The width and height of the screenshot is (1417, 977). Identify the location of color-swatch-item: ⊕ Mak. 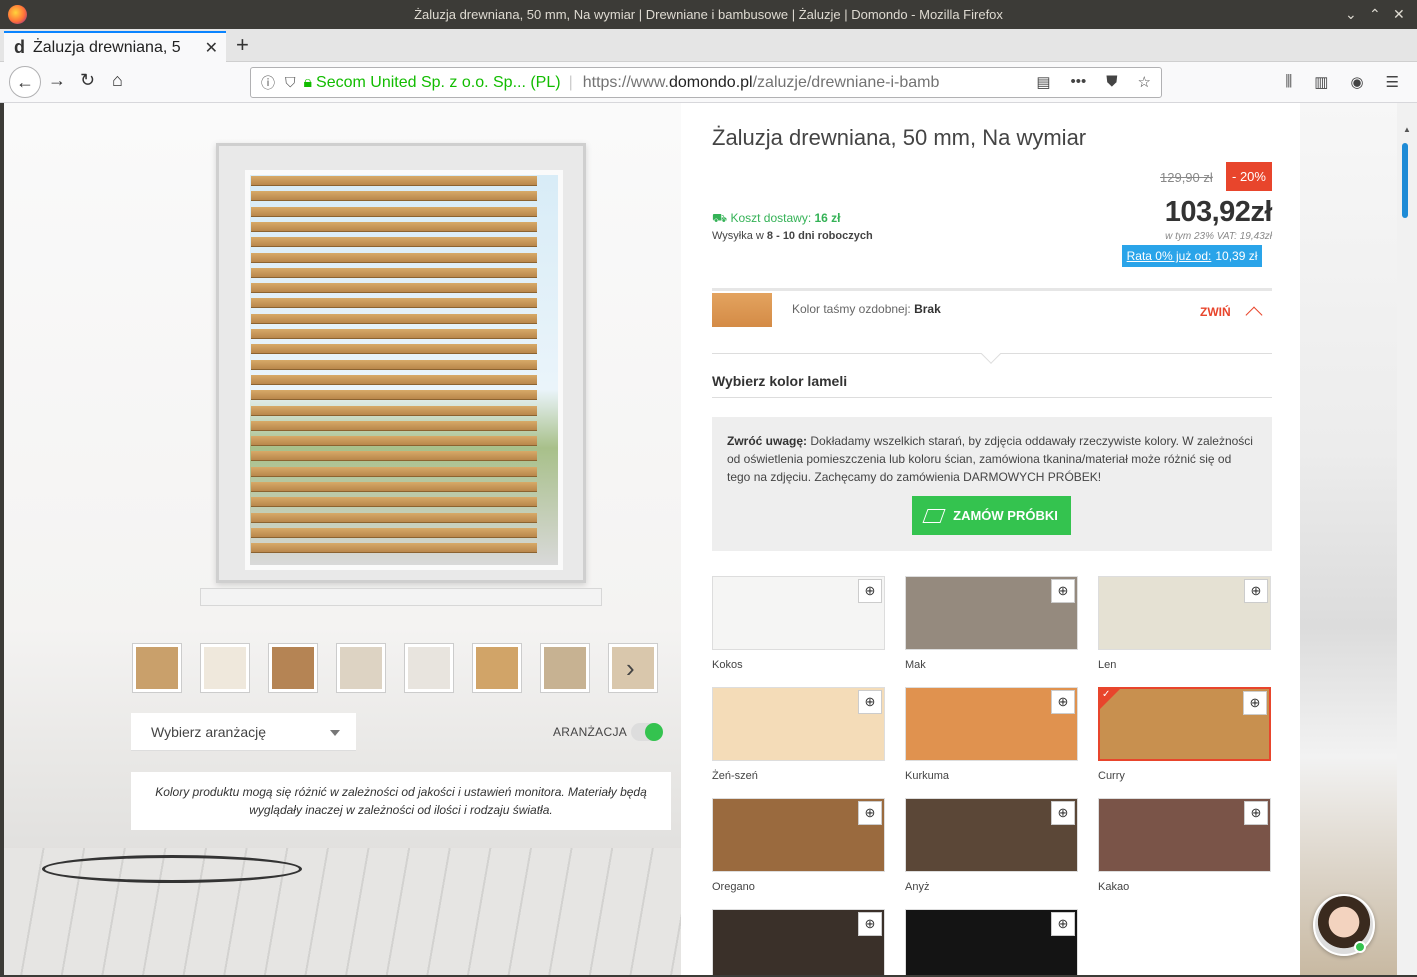
(991, 623).